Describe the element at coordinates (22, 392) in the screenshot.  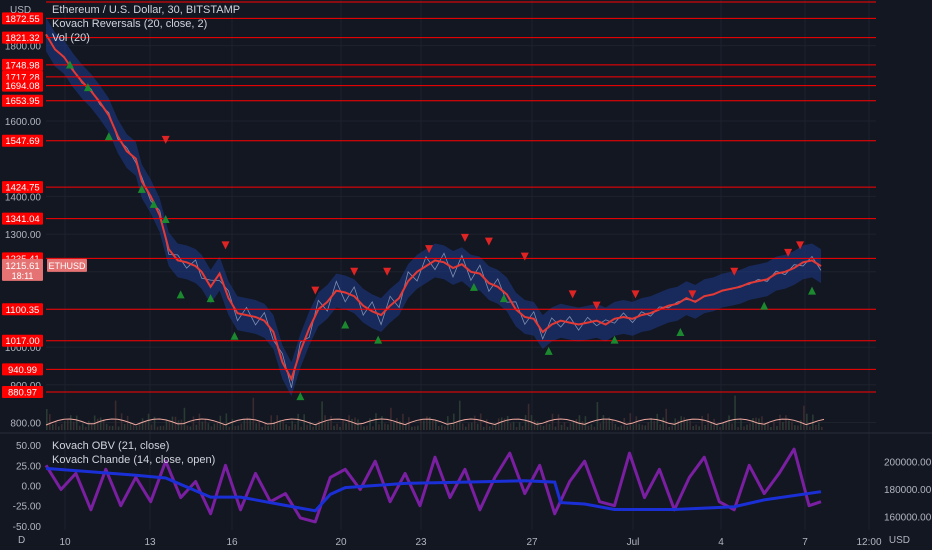
I see `level-tag-label: 880.97` at that location.